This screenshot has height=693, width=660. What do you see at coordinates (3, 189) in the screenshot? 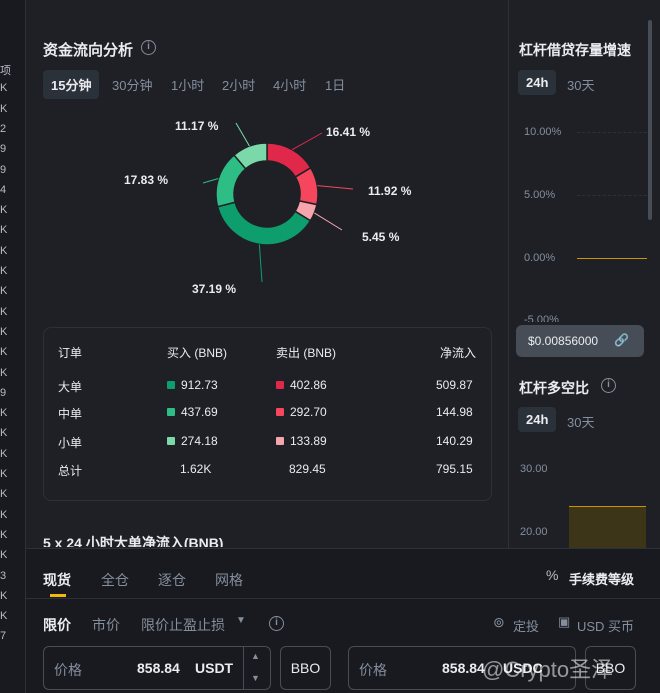
I see `strip-char: 4` at bounding box center [3, 189].